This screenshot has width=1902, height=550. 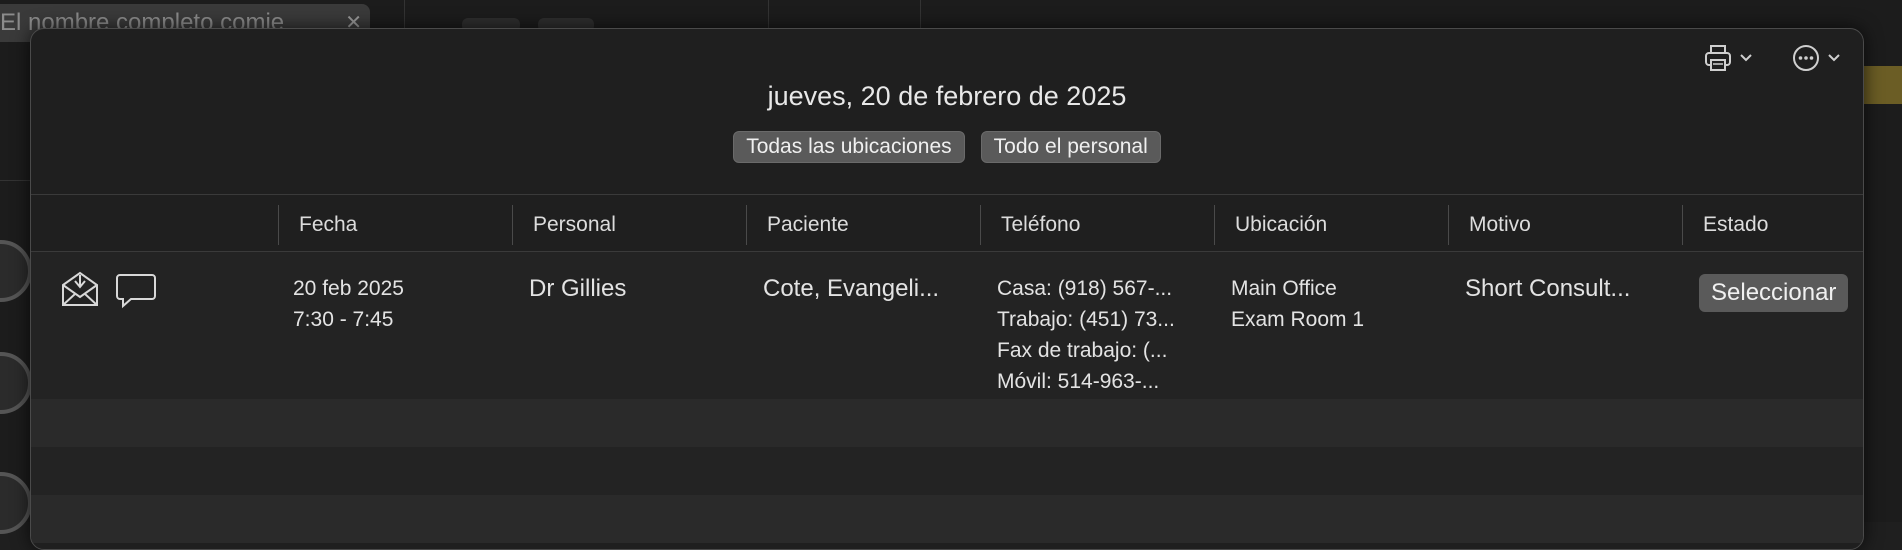 What do you see at coordinates (1774, 293) in the screenshot?
I see `status-select-button: Seleccionar` at bounding box center [1774, 293].